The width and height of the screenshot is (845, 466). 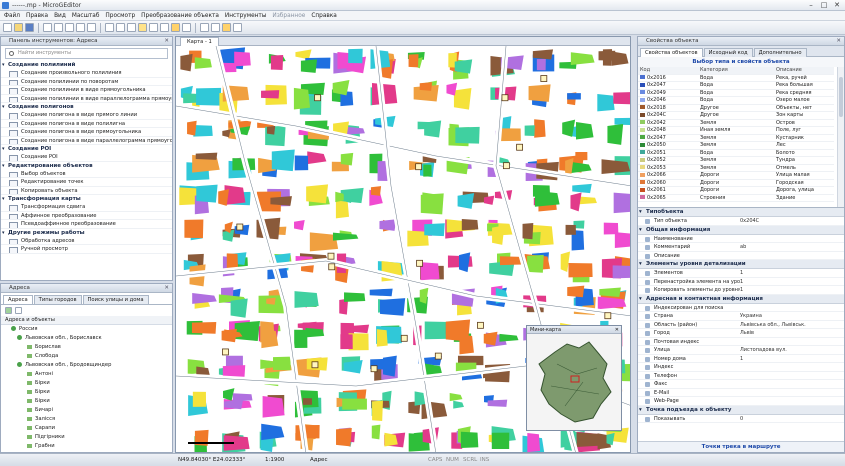 What do you see at coordinates (131, 27) in the screenshot?
I see `hand-icon` at bounding box center [131, 27].